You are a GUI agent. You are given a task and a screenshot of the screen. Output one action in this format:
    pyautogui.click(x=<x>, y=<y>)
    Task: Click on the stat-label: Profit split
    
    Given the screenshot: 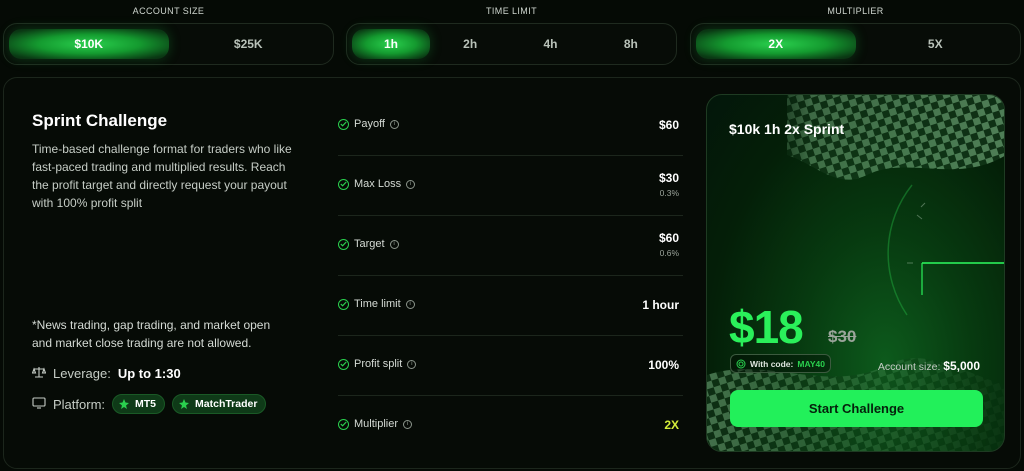 What is the action you would take?
    pyautogui.click(x=378, y=364)
    